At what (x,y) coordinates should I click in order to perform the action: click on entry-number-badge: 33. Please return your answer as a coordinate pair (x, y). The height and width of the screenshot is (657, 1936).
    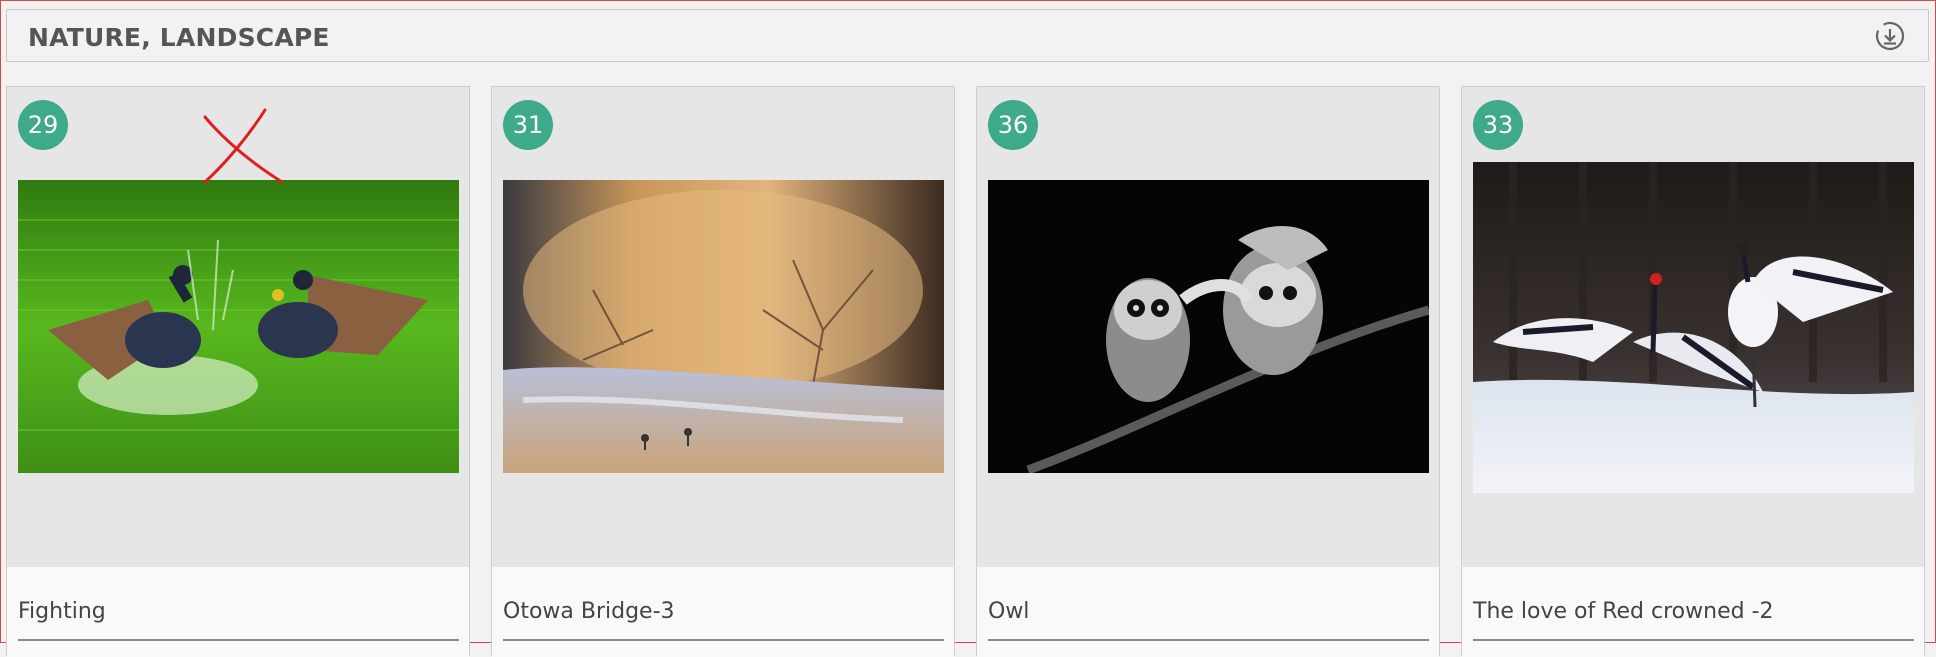
    Looking at the image, I should click on (1498, 125).